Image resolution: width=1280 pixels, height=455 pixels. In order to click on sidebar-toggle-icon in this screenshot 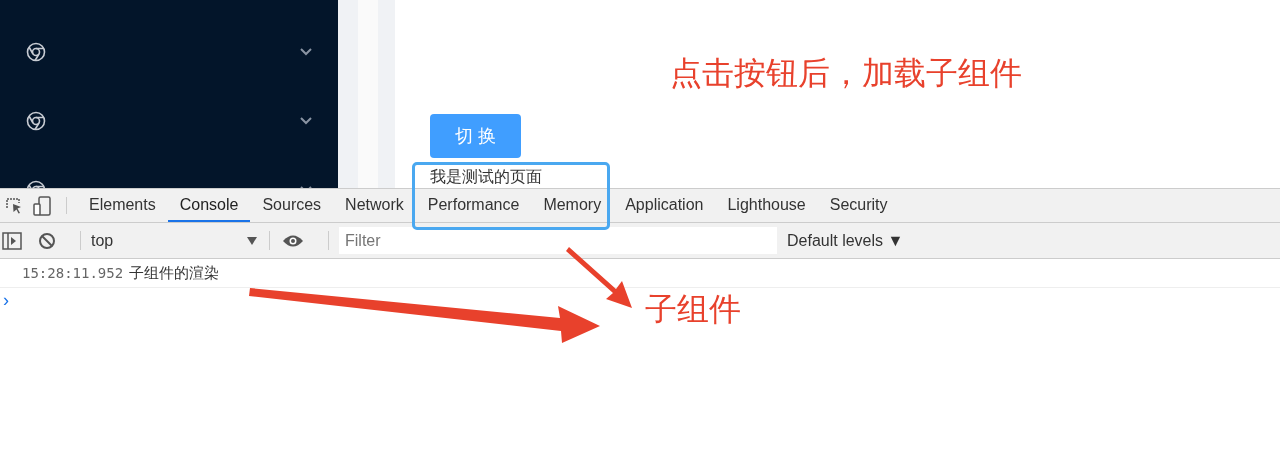, I will do `click(12, 240)`.